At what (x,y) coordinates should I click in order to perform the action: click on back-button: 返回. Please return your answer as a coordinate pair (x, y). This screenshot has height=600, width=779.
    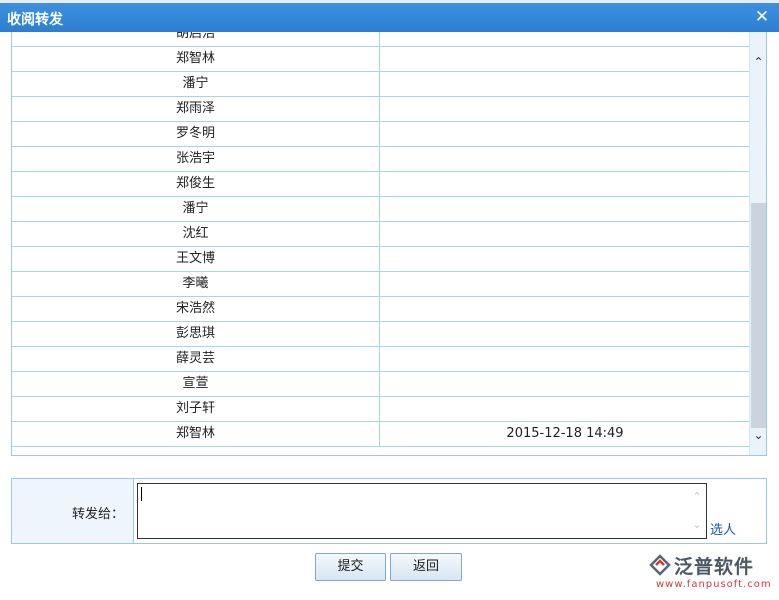
    Looking at the image, I should click on (426, 567).